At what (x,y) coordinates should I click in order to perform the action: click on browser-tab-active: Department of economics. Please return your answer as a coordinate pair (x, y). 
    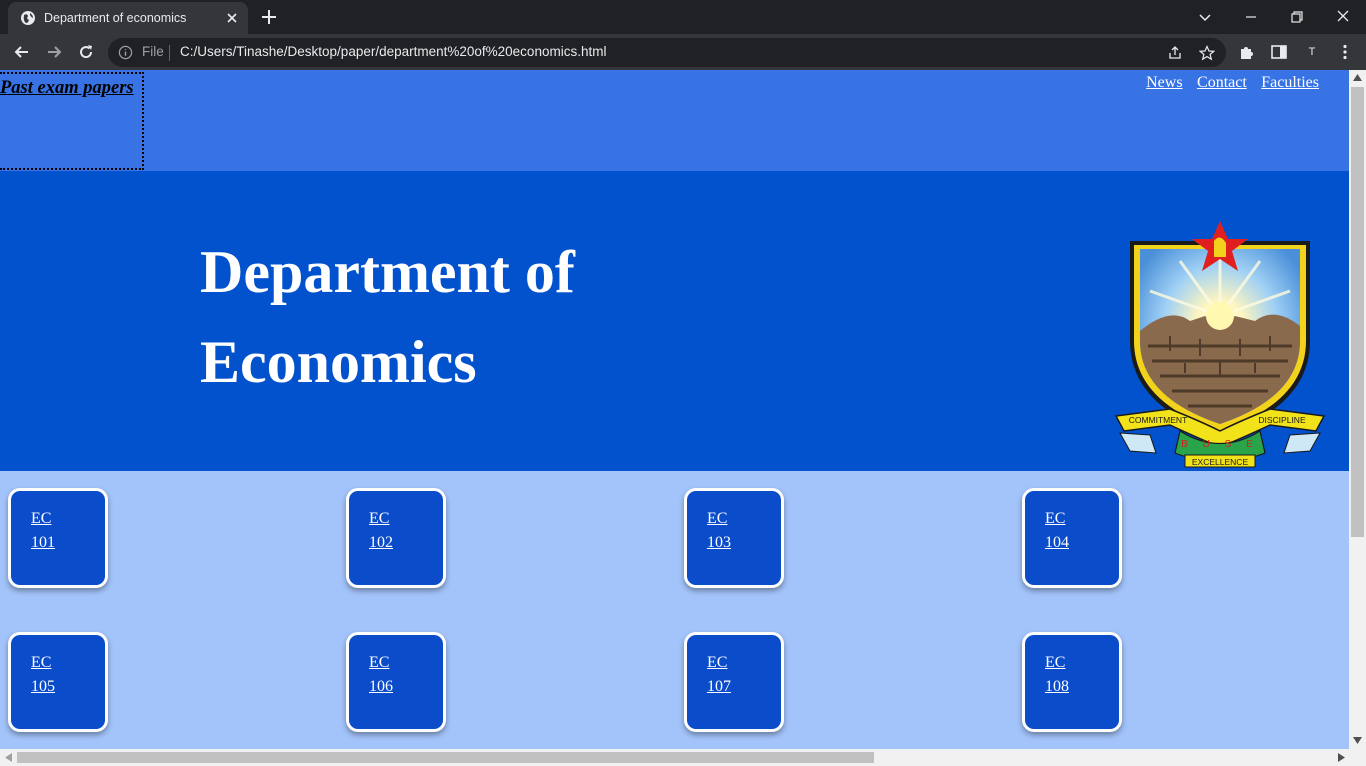
    Looking at the image, I should click on (128, 18).